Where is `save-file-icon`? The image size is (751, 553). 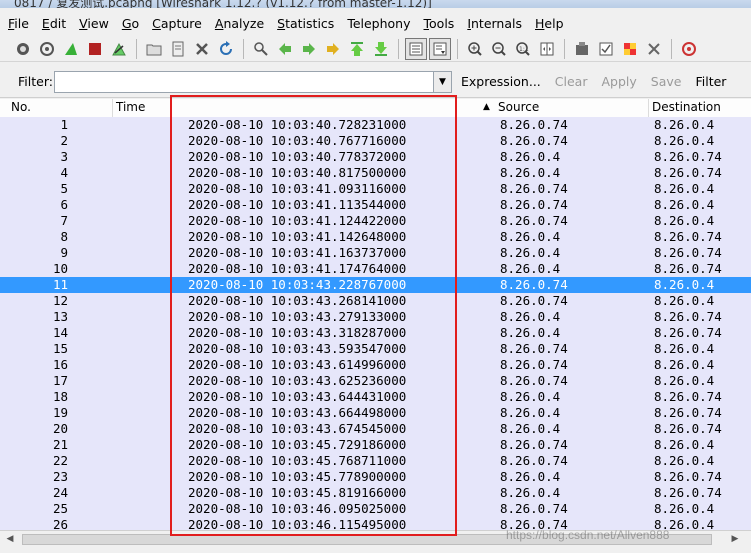 save-file-icon is located at coordinates (178, 49).